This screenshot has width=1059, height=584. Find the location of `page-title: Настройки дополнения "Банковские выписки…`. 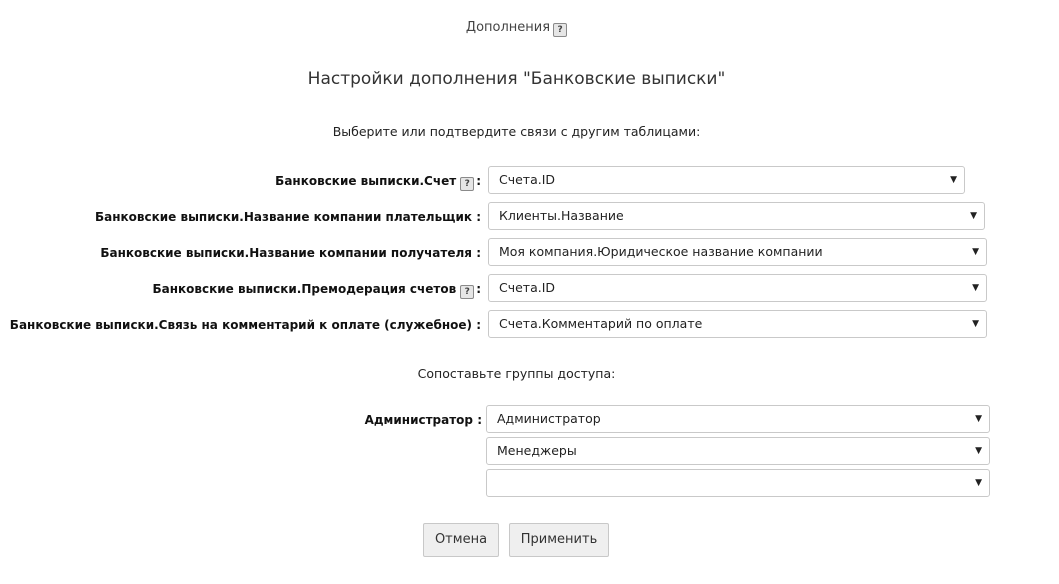

page-title: Настройки дополнения "Банковские выписки… is located at coordinates (516, 79).